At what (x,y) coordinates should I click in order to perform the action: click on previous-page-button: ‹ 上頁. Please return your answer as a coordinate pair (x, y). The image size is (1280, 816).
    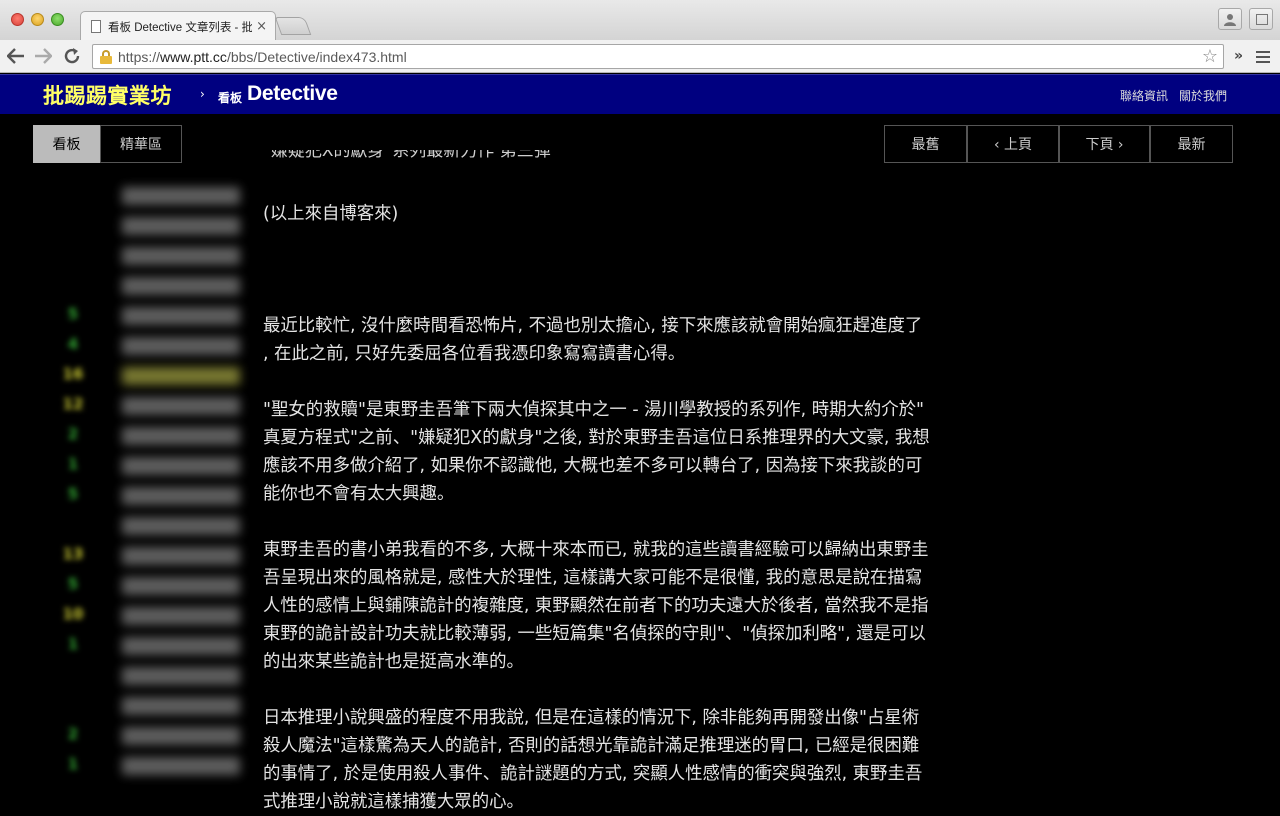
    Looking at the image, I should click on (1013, 144).